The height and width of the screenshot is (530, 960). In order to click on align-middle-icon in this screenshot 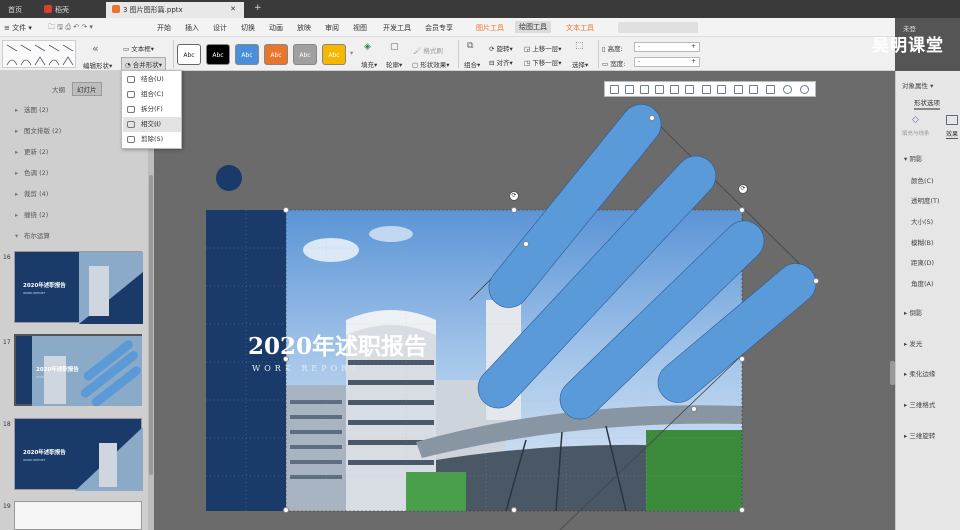, I will do `click(674, 89)`.